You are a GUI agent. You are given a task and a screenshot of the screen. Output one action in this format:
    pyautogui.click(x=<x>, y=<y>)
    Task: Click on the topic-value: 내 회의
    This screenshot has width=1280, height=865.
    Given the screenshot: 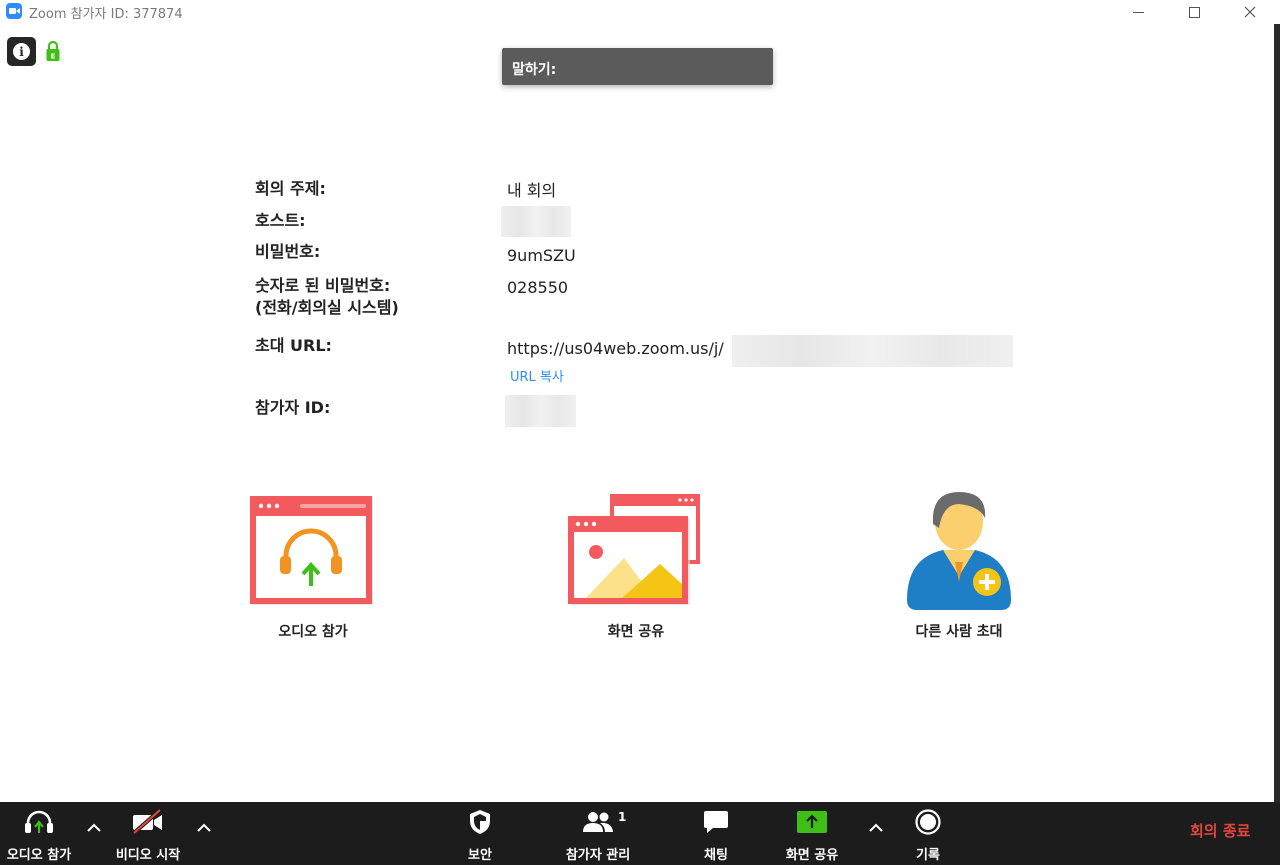 What is the action you would take?
    pyautogui.click(x=532, y=190)
    